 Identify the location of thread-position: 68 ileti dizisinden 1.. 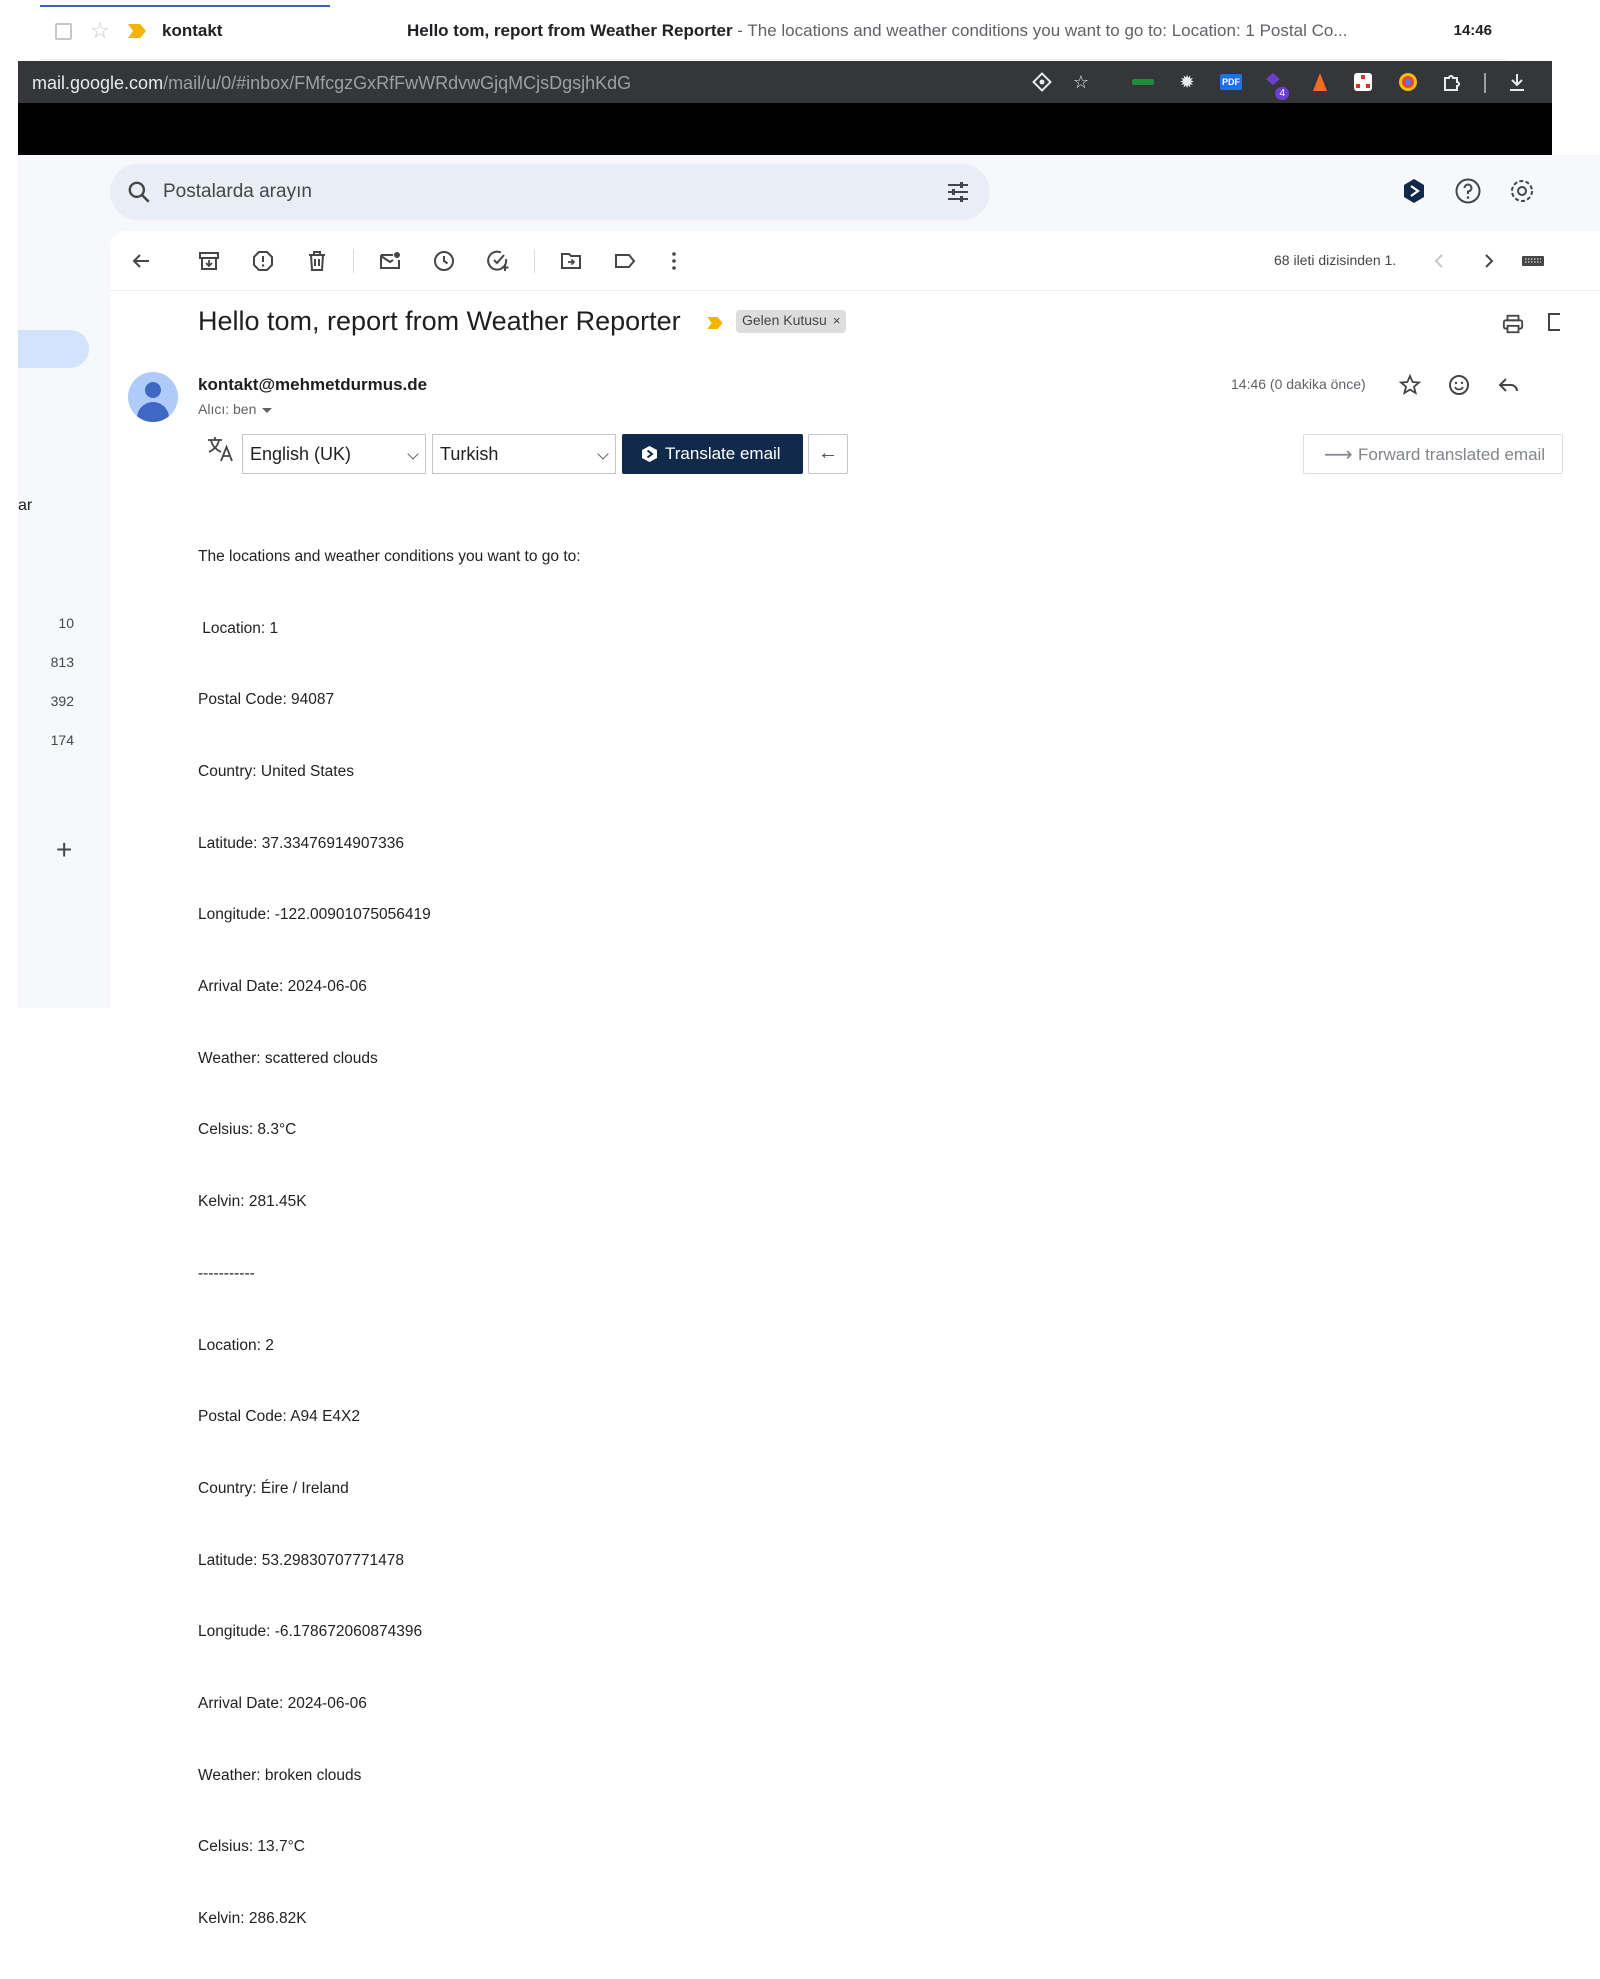
(1335, 260).